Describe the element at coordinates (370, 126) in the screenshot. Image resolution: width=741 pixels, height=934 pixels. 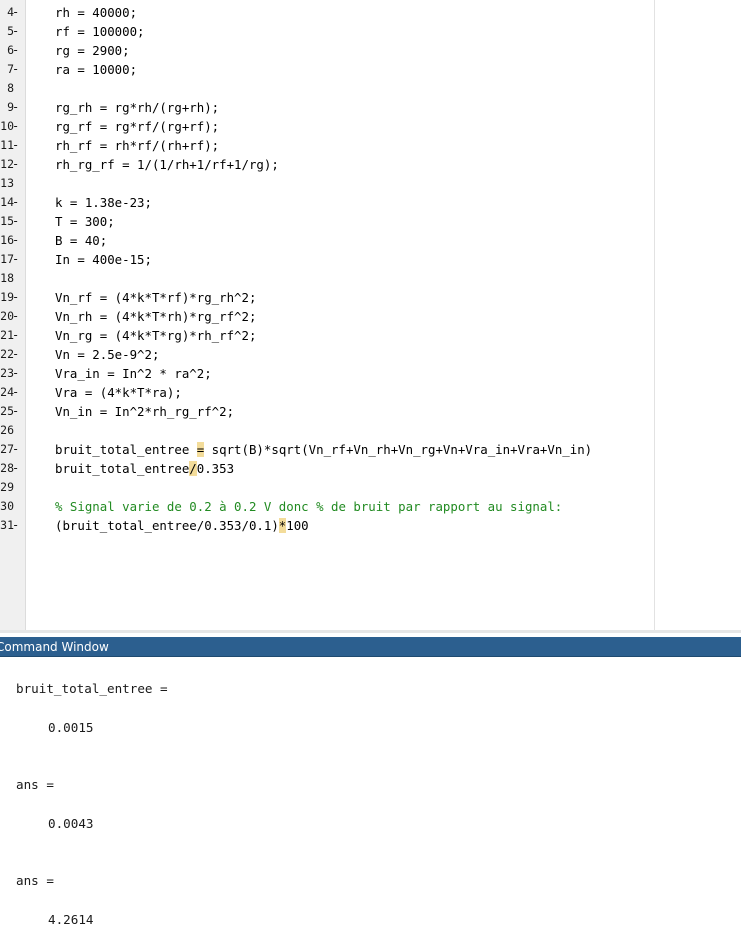
I see `code-line: 10- rg_rf = rg*rf/(rg+rf);` at that location.